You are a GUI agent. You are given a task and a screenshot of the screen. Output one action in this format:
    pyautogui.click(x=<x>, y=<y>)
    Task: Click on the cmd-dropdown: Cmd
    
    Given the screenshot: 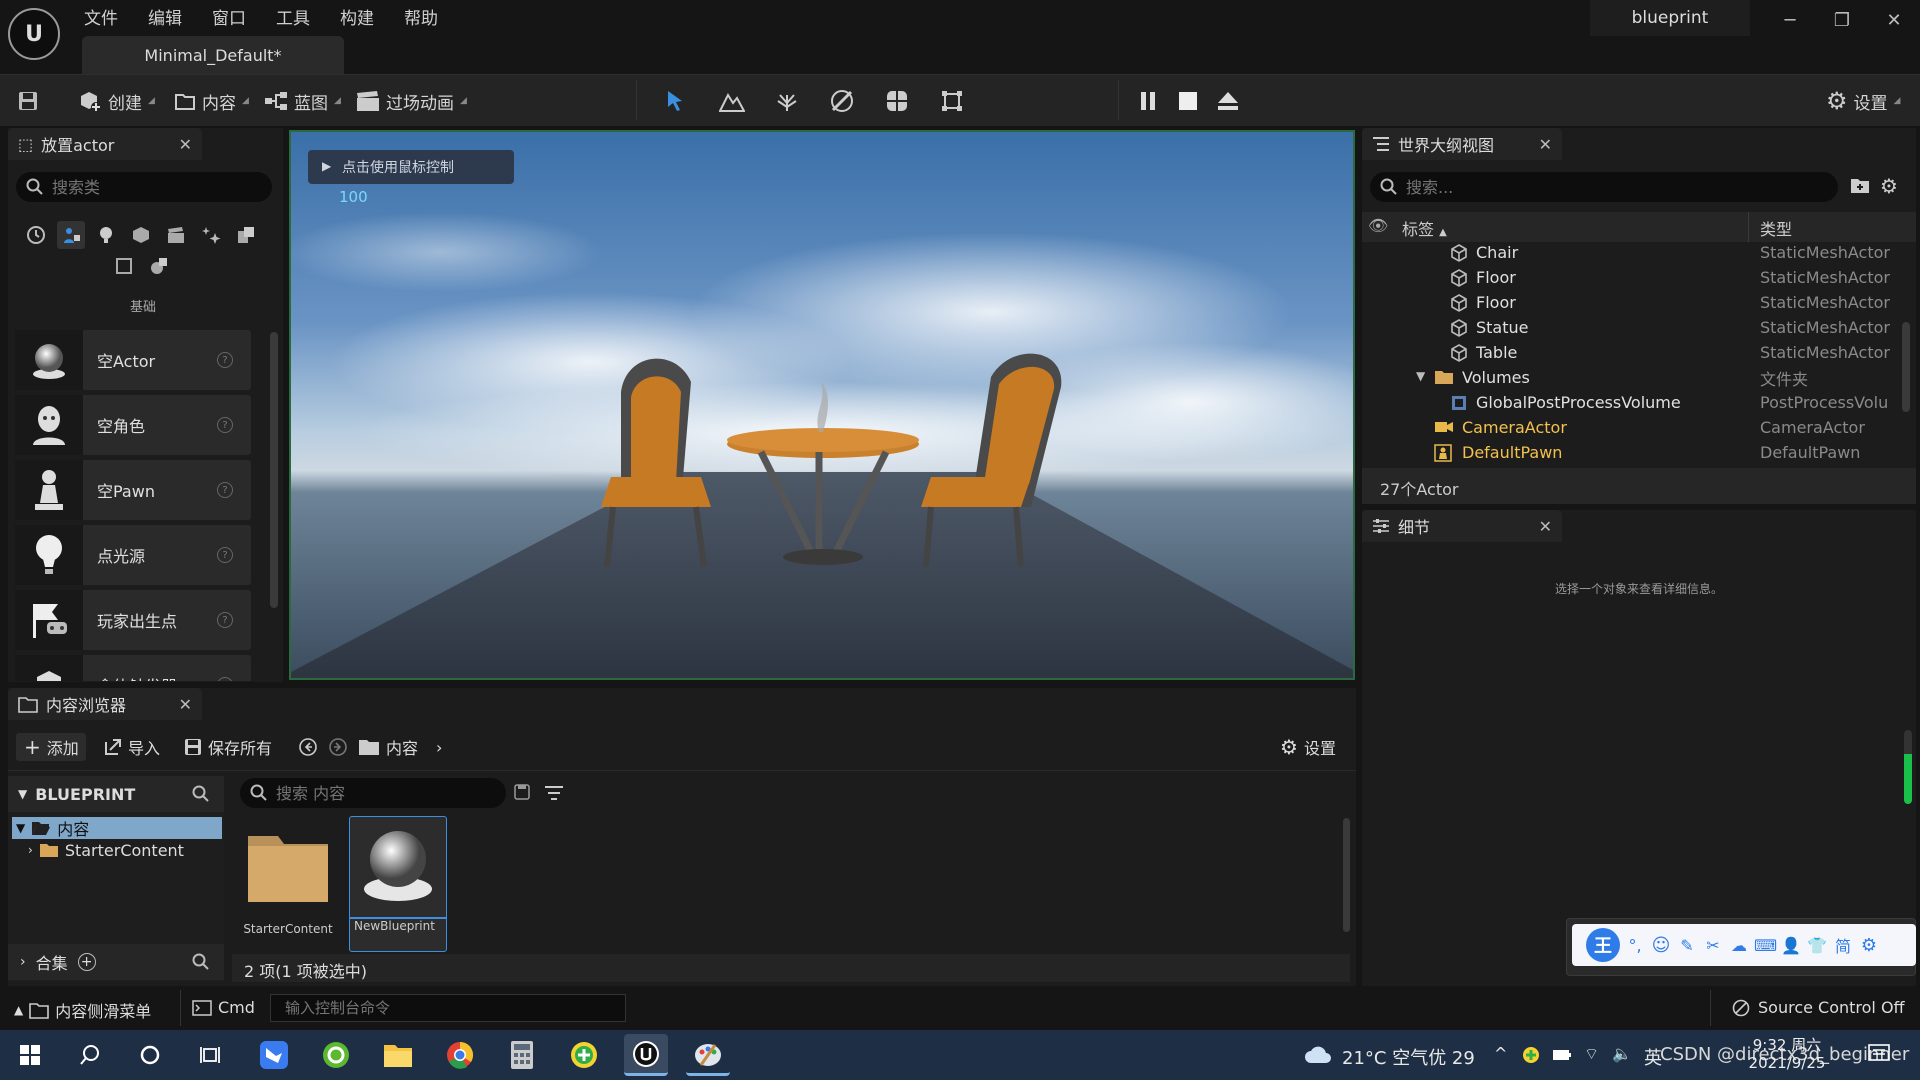 What is the action you would take?
    pyautogui.click(x=223, y=1007)
    